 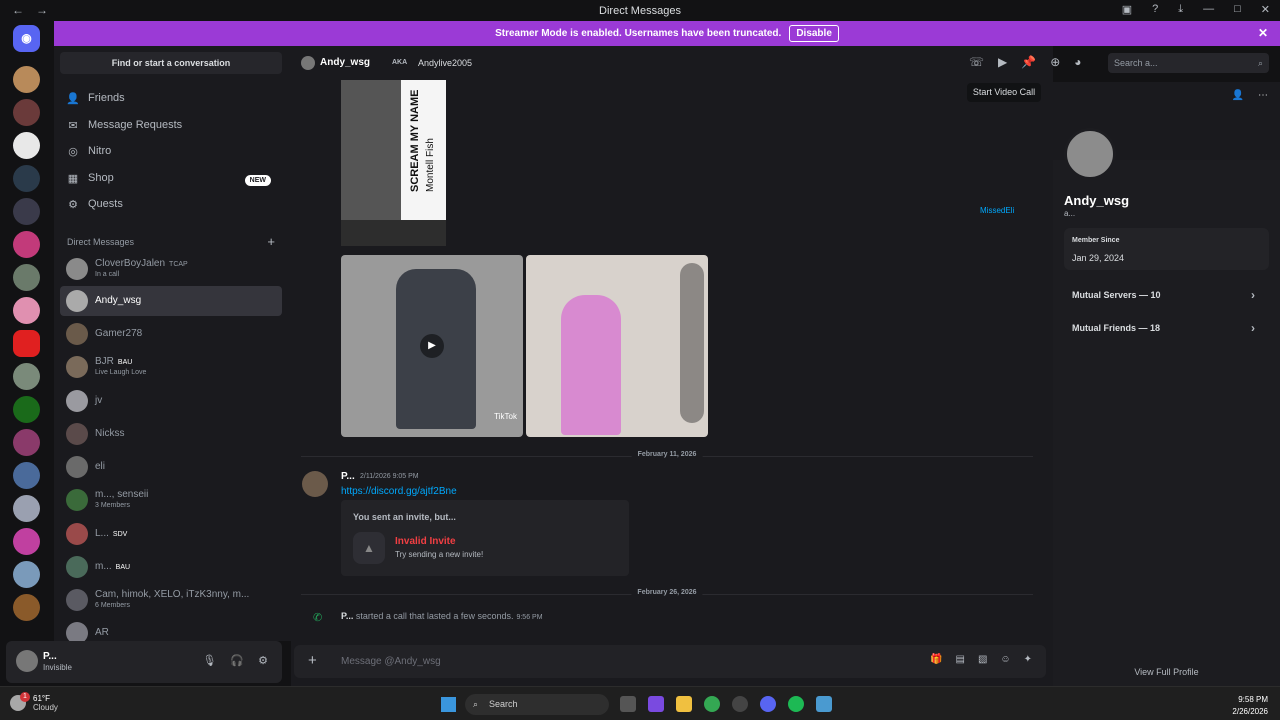 I want to click on add-friends-icon: ⊕, so click(x=1055, y=62).